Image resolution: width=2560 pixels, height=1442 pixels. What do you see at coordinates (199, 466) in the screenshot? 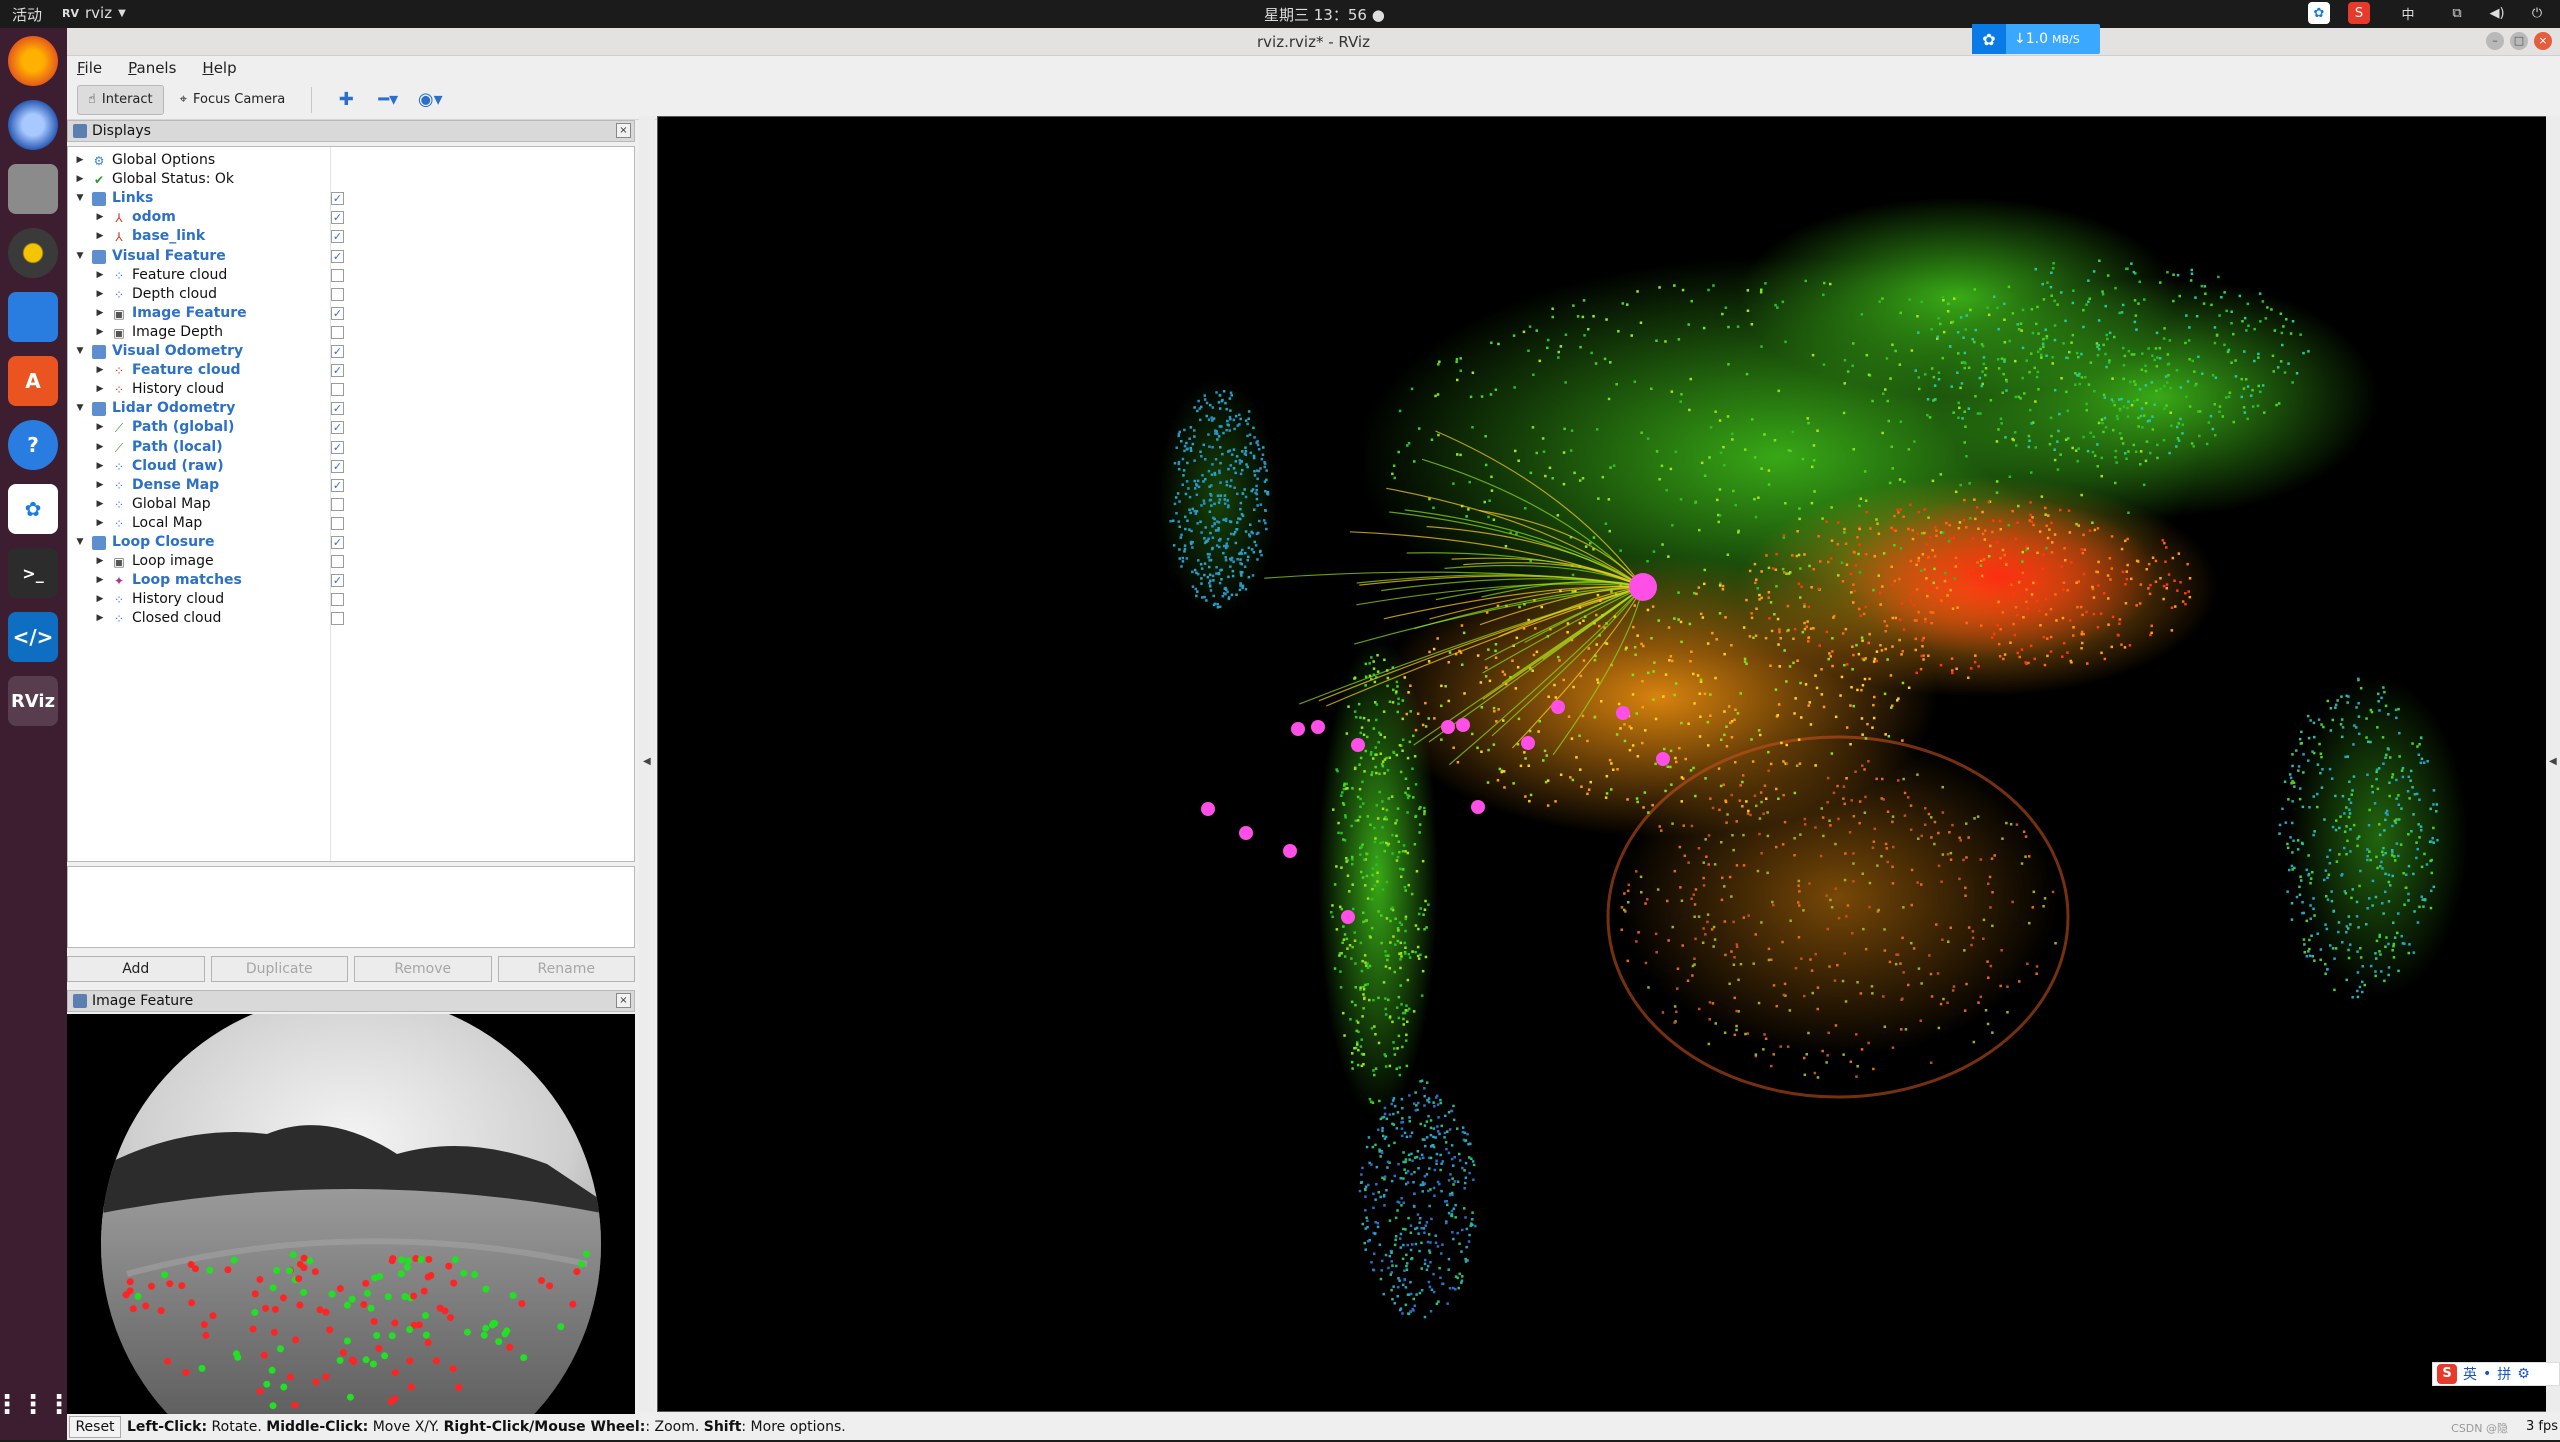
I see `display-tree-row: ▶ ⁘ Cloud (raw)` at bounding box center [199, 466].